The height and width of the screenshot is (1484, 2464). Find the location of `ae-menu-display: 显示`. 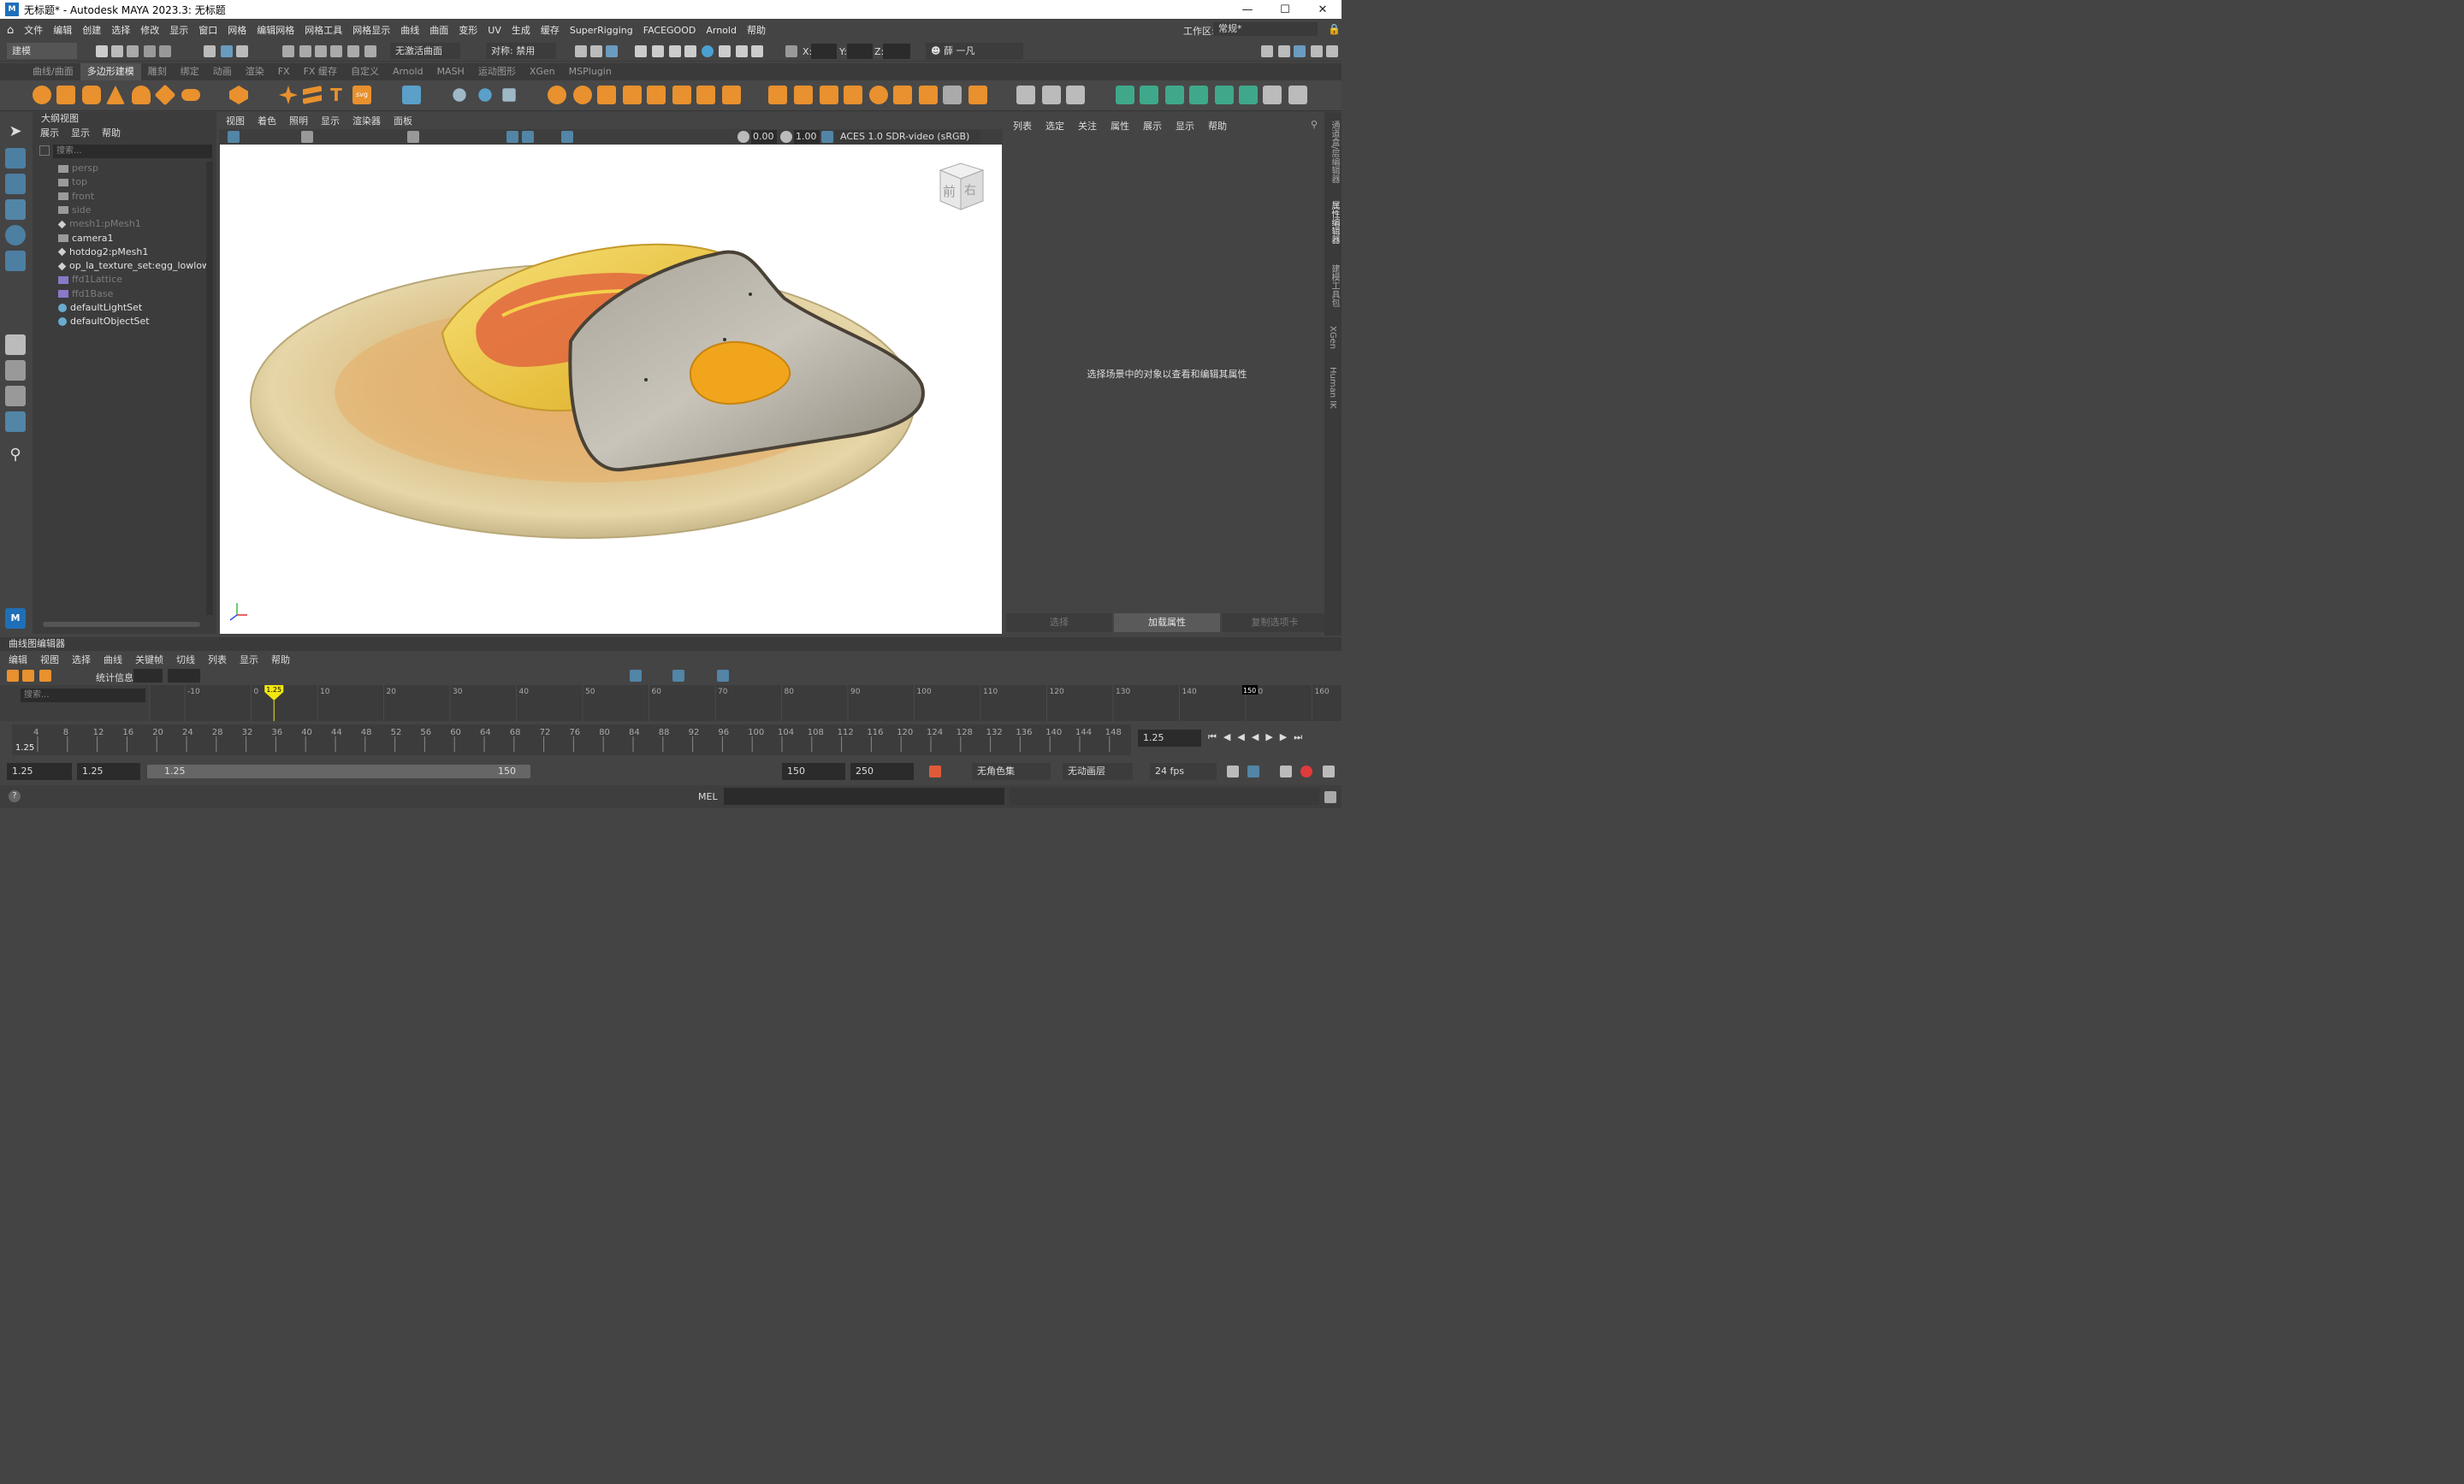

ae-menu-display: 显示 is located at coordinates (1185, 126).